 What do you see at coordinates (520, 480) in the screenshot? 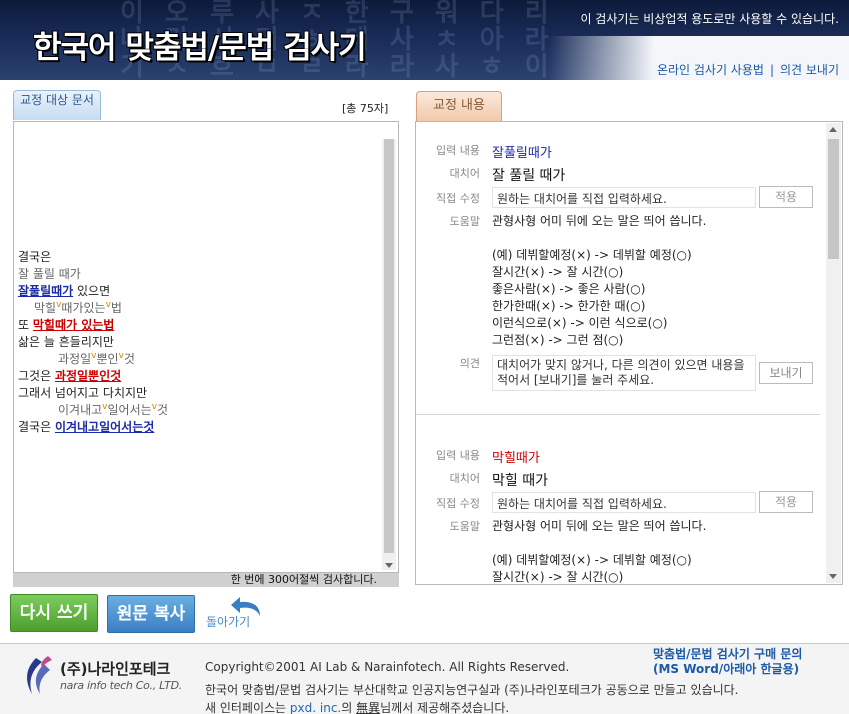
I see `suggestion-text: 막힐 때가` at bounding box center [520, 480].